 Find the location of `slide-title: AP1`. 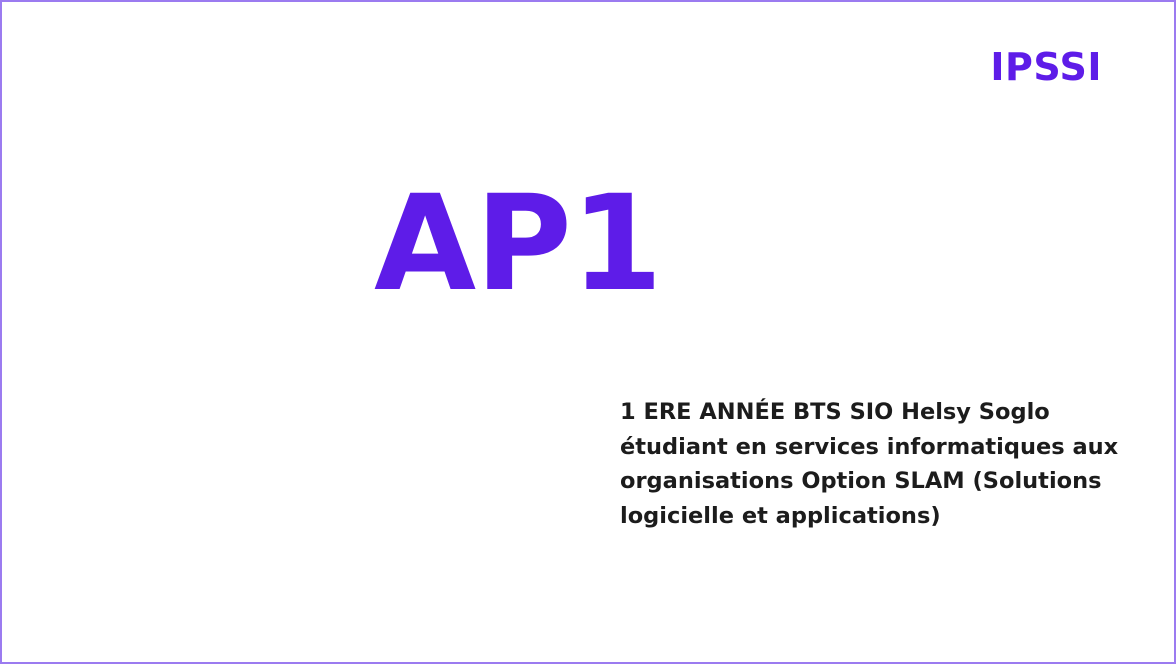

slide-title: AP1 is located at coordinates (518, 244).